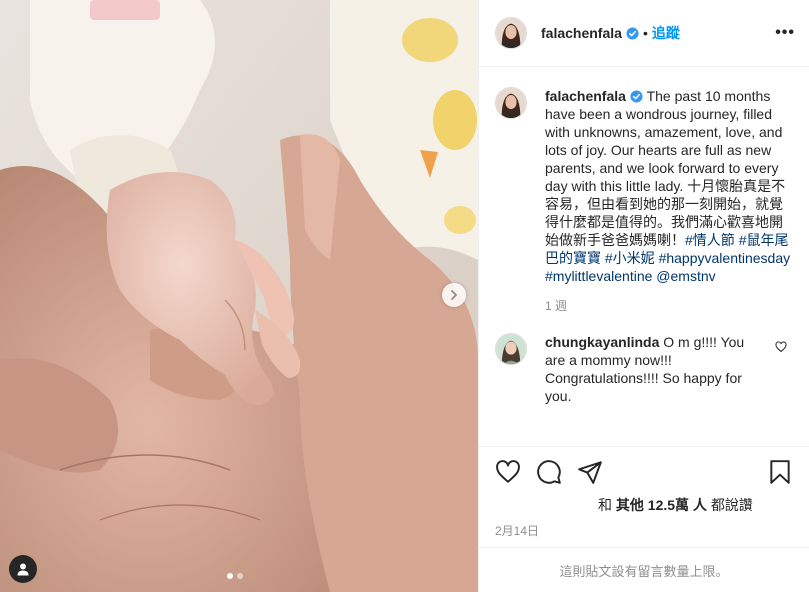 The height and width of the screenshot is (592, 809). I want to click on save-icon, so click(780, 472).